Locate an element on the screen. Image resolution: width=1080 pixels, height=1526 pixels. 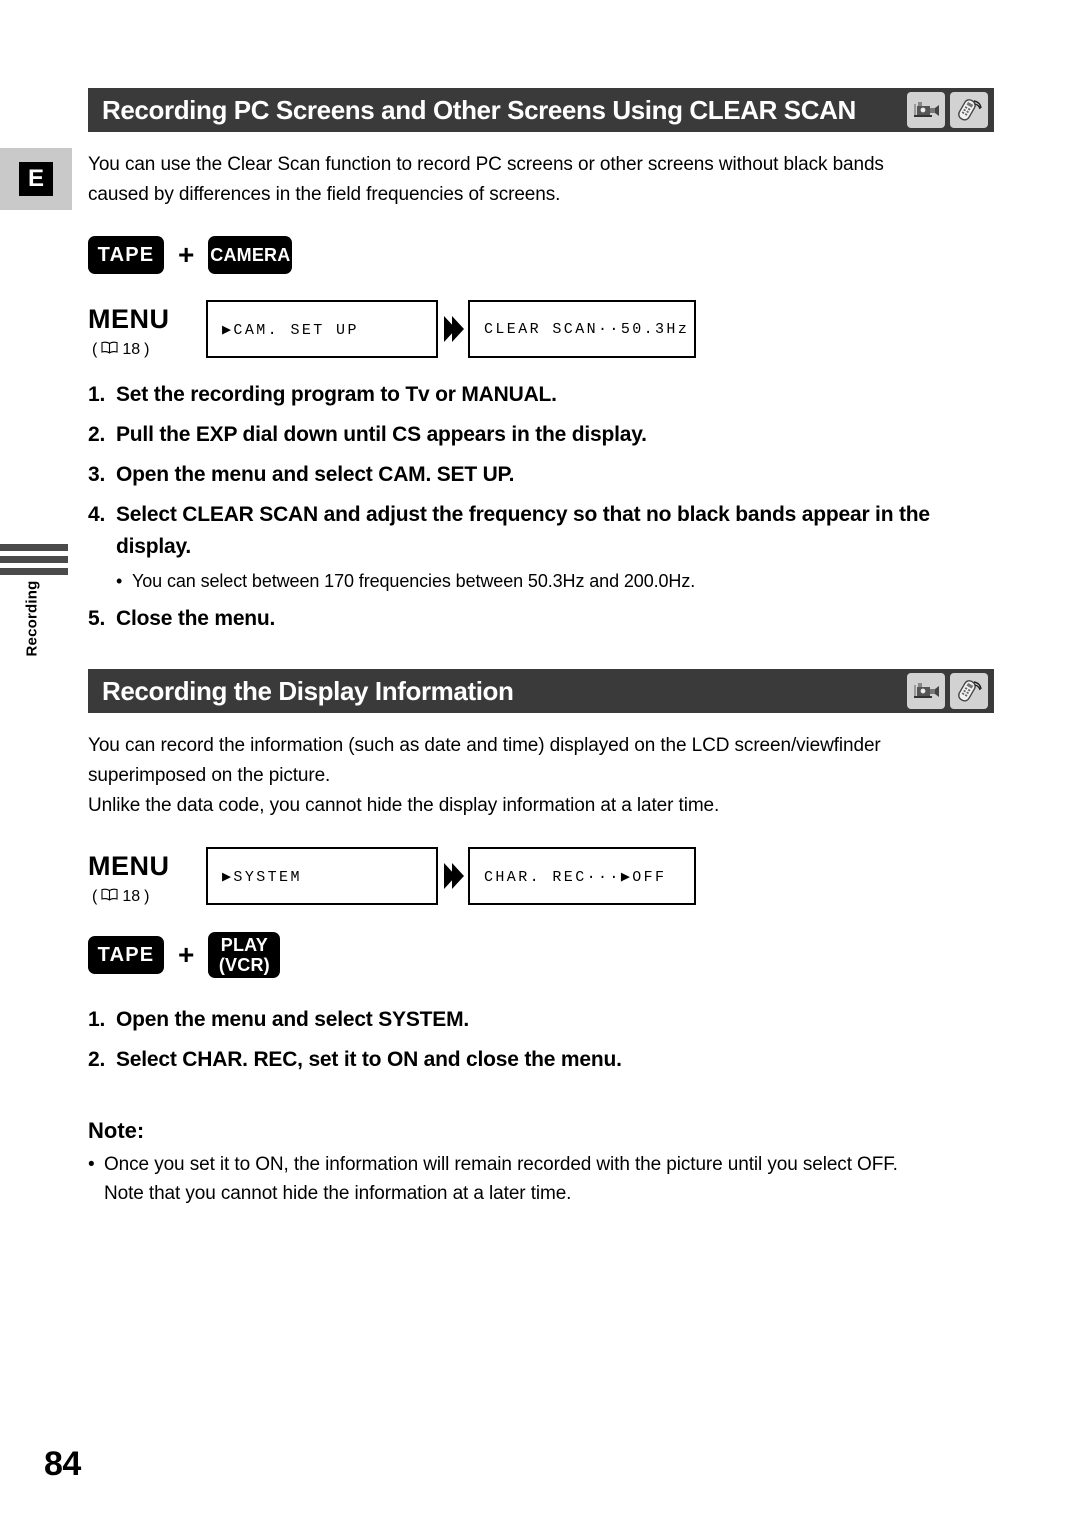
language-tab-label: E is located at coordinates (36, 179).